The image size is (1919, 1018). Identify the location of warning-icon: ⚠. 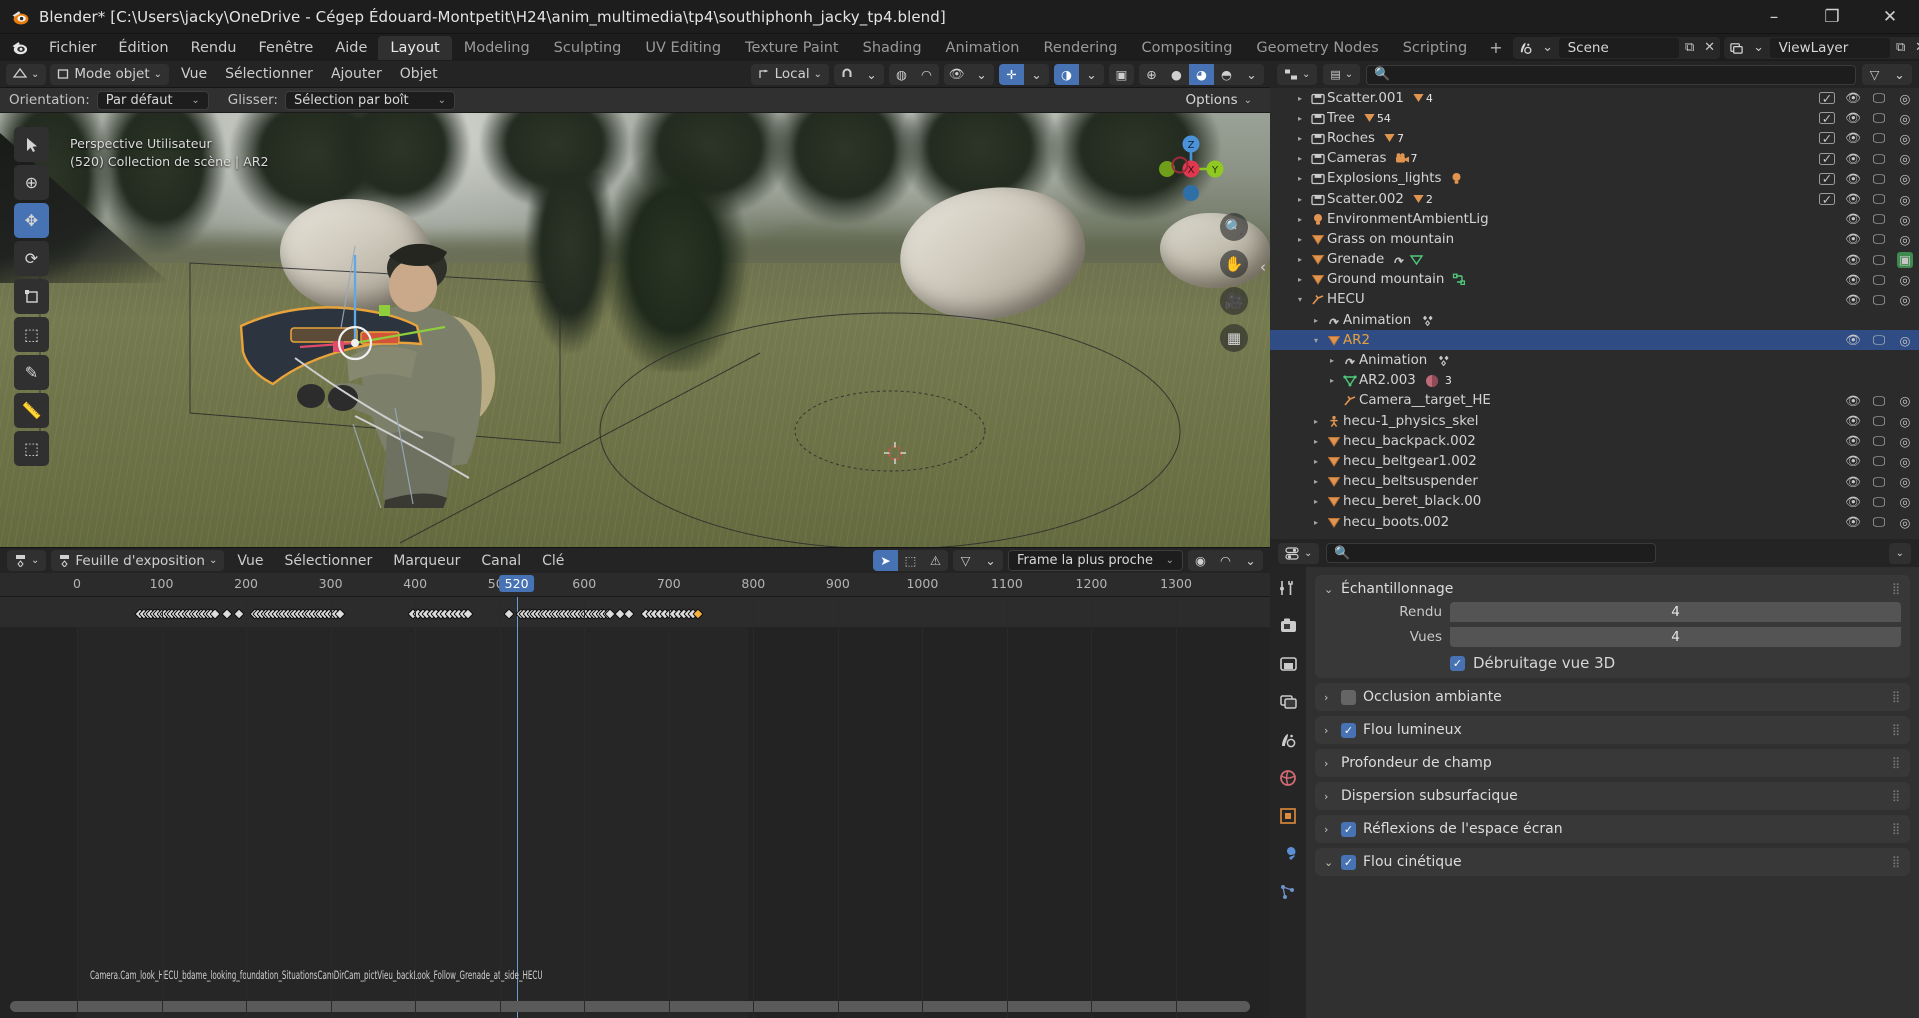
(935, 560).